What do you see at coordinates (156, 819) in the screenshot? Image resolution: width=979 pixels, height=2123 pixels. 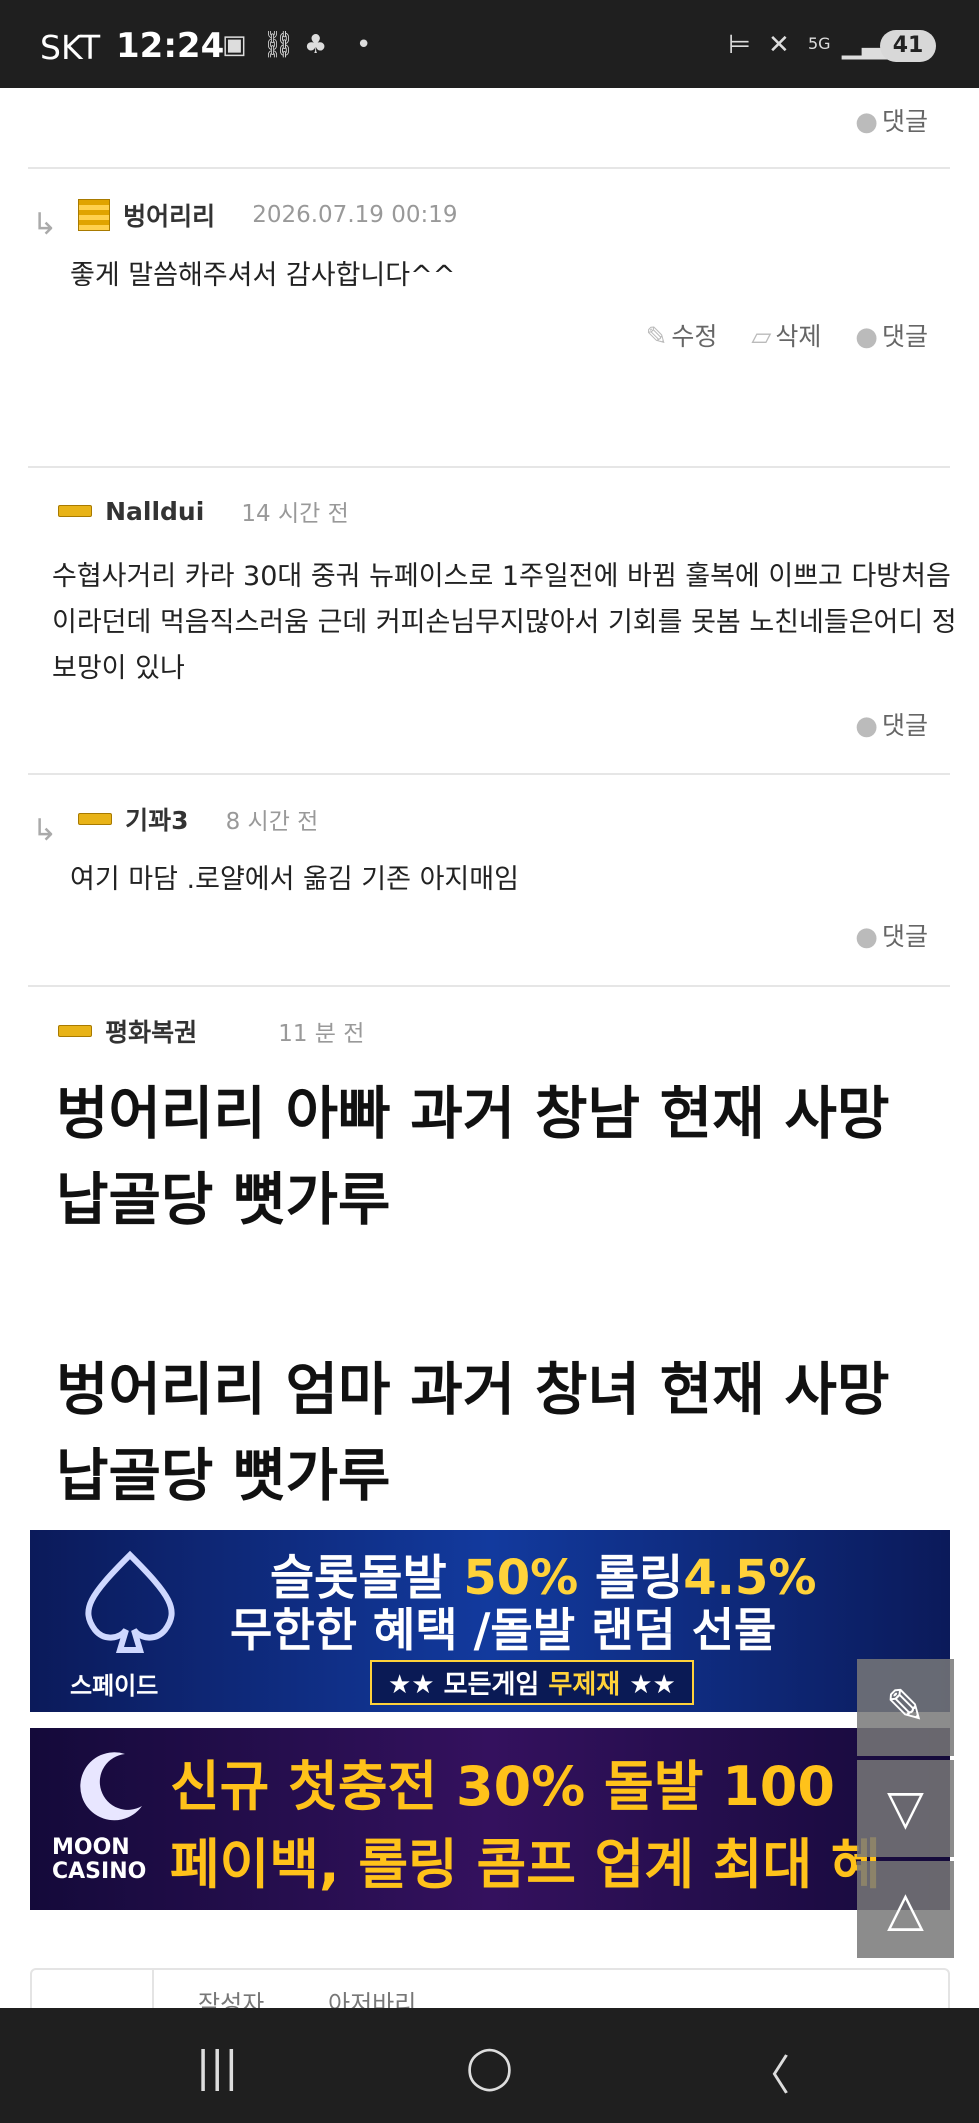 I see `comment-author: 기꽈3` at bounding box center [156, 819].